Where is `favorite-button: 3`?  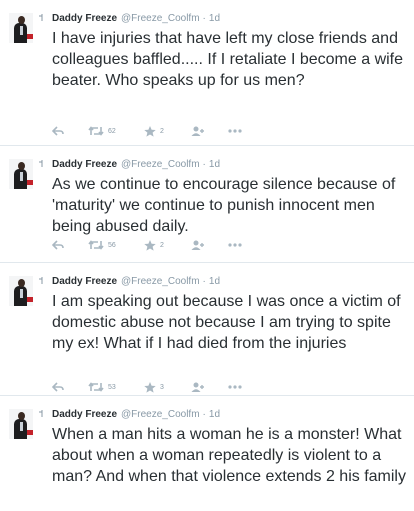
favorite-button: 3 is located at coordinates (154, 387).